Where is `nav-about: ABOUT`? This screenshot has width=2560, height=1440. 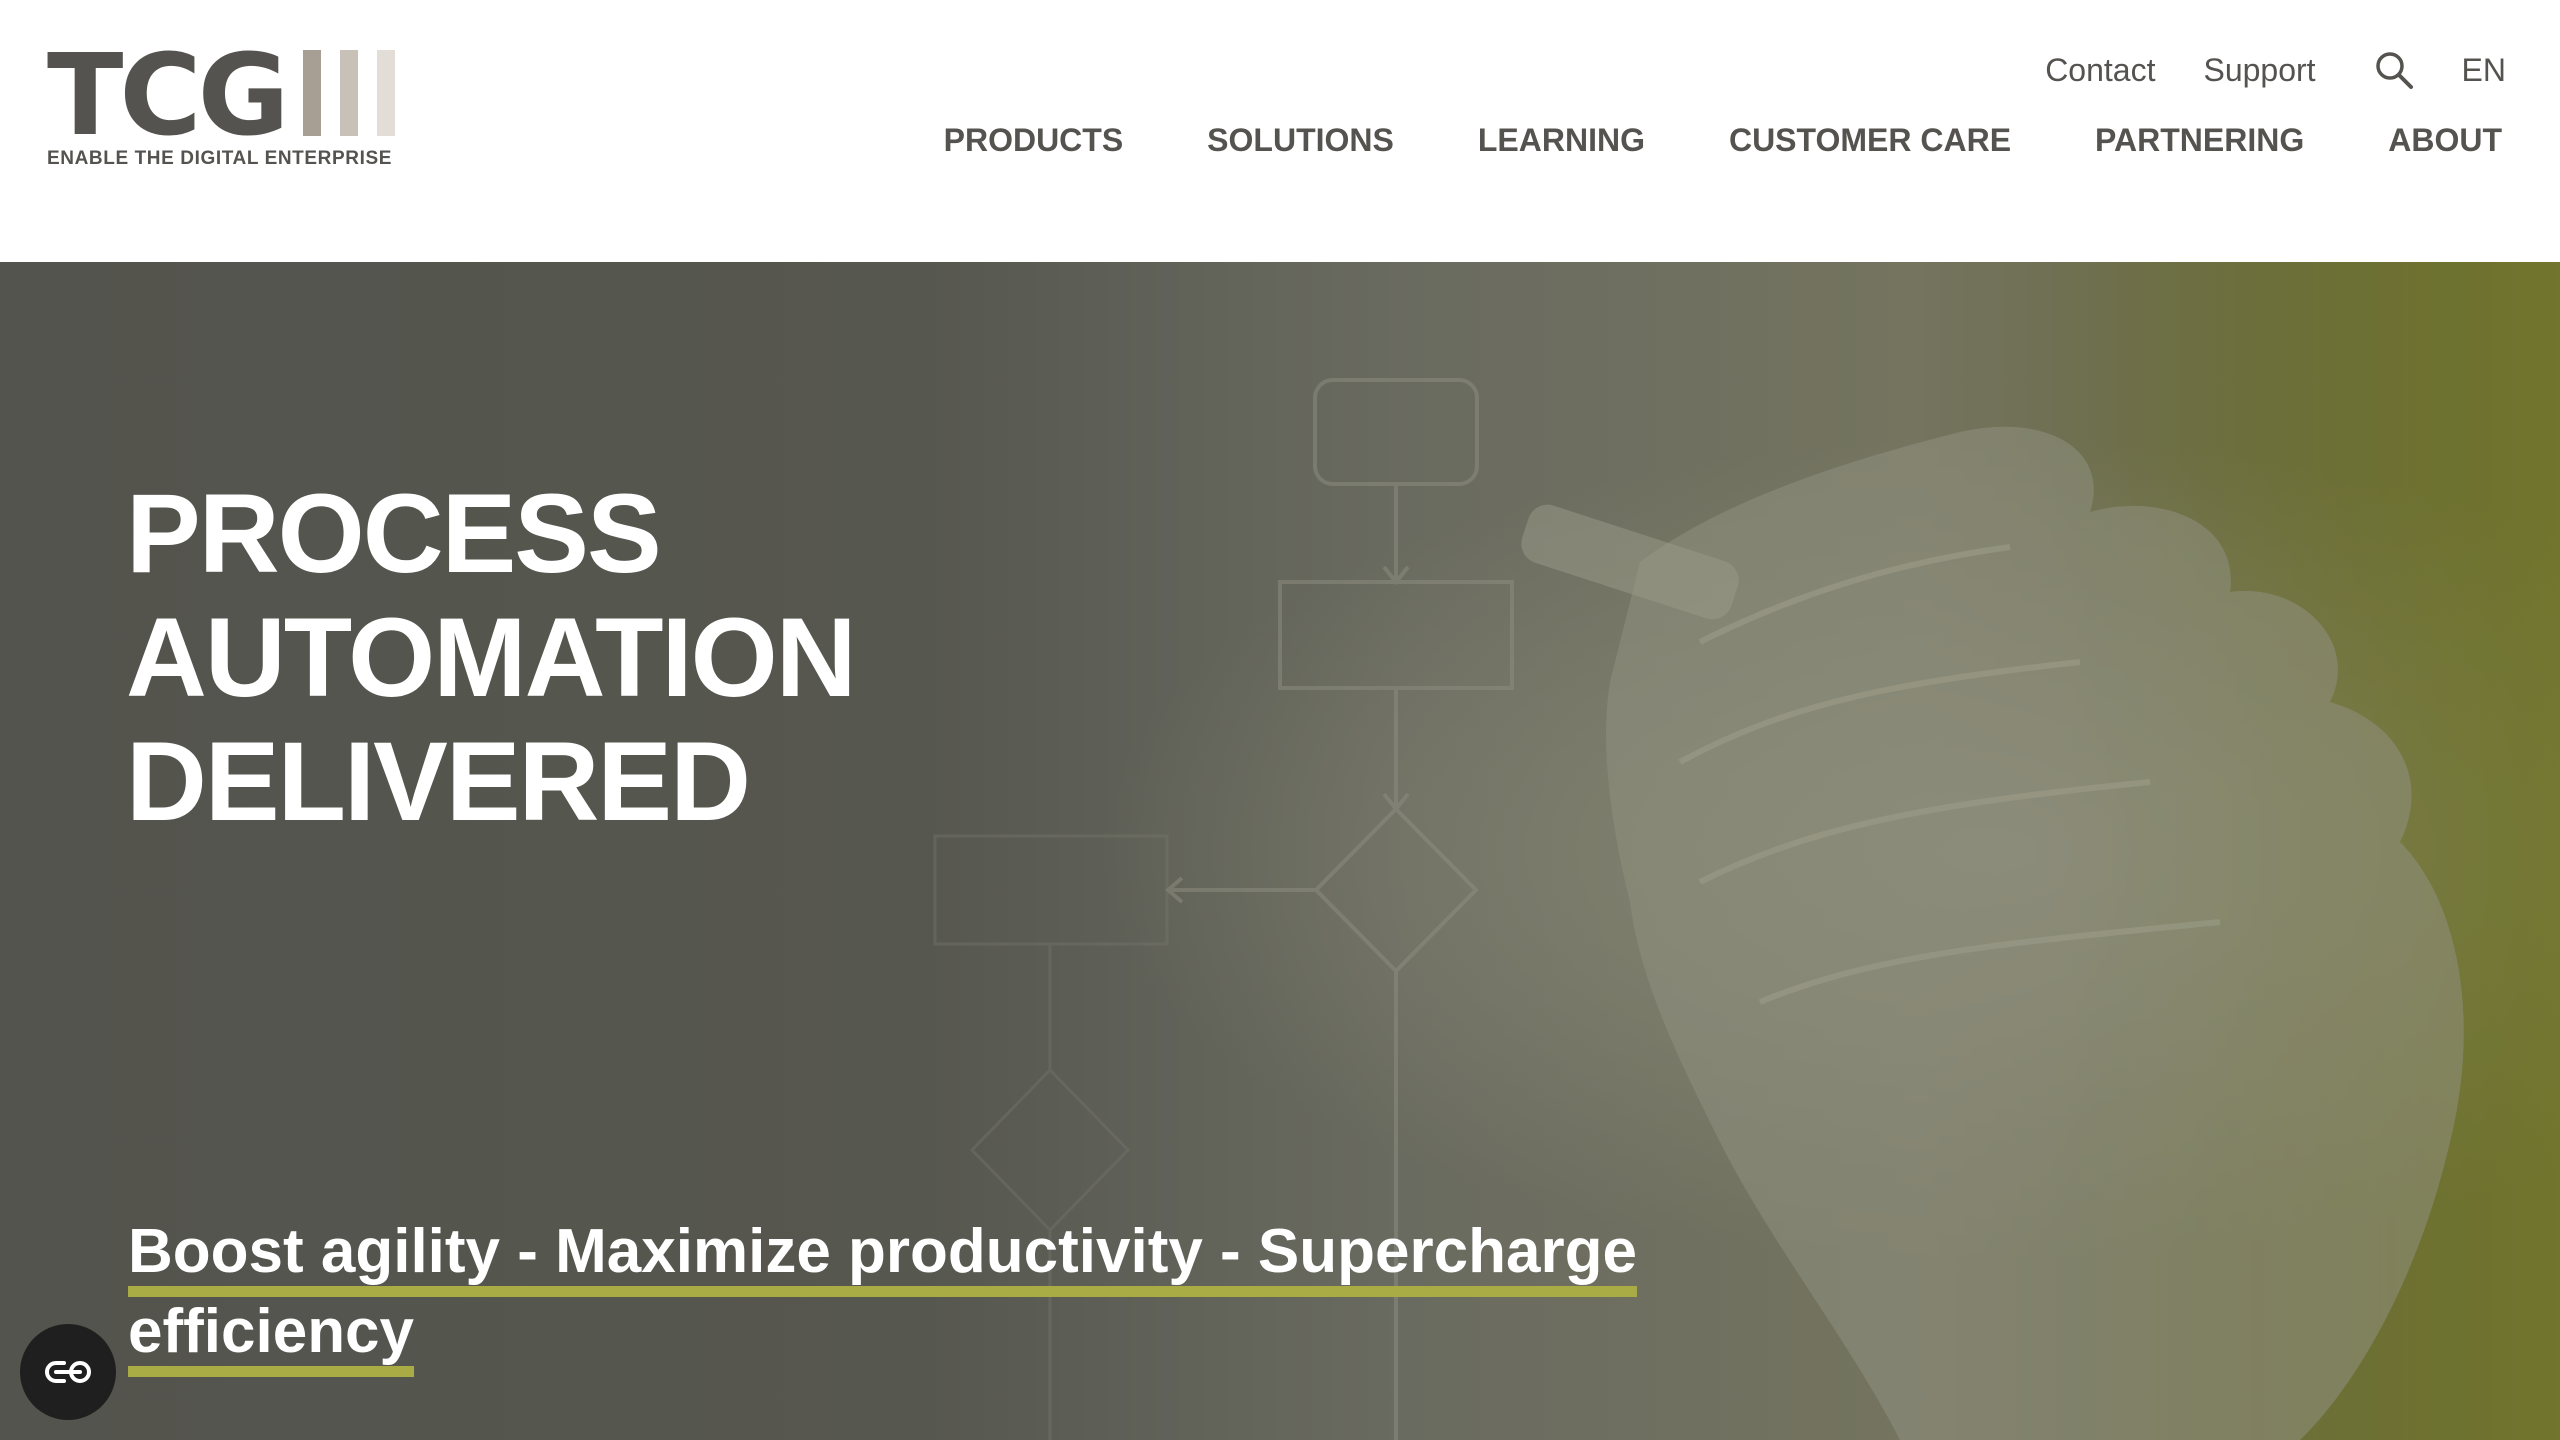 nav-about: ABOUT is located at coordinates (2445, 140).